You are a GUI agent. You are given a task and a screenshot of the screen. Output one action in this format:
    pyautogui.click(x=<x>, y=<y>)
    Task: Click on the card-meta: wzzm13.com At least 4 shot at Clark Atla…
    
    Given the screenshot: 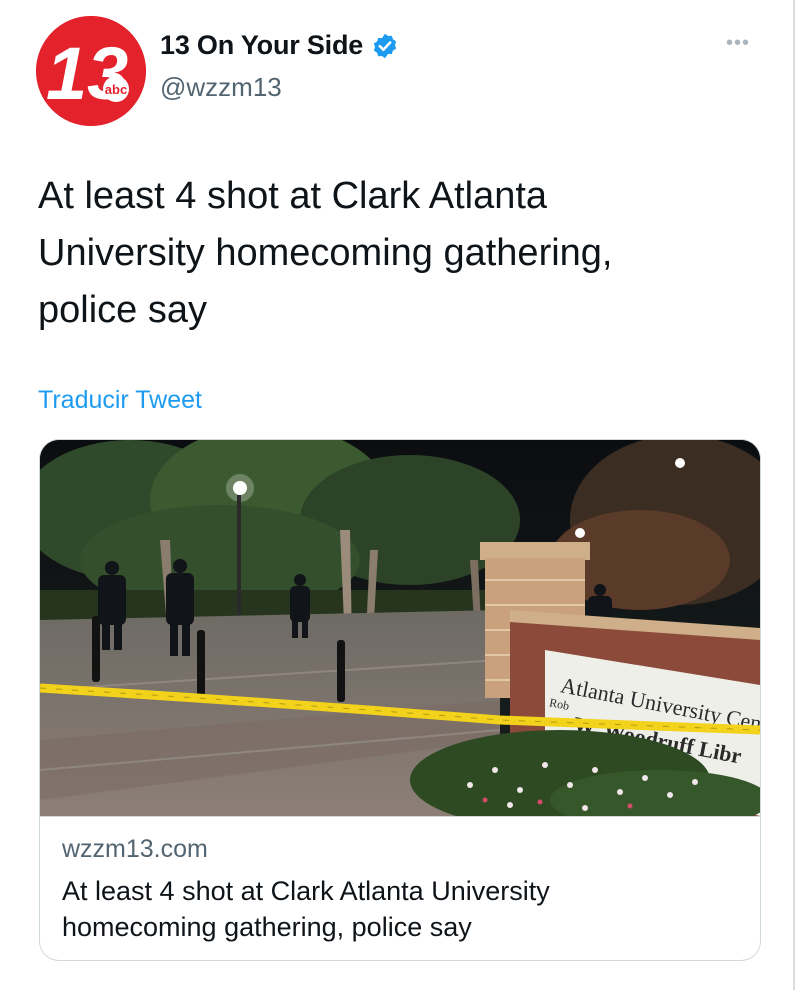 What is the action you would take?
    pyautogui.click(x=400, y=888)
    